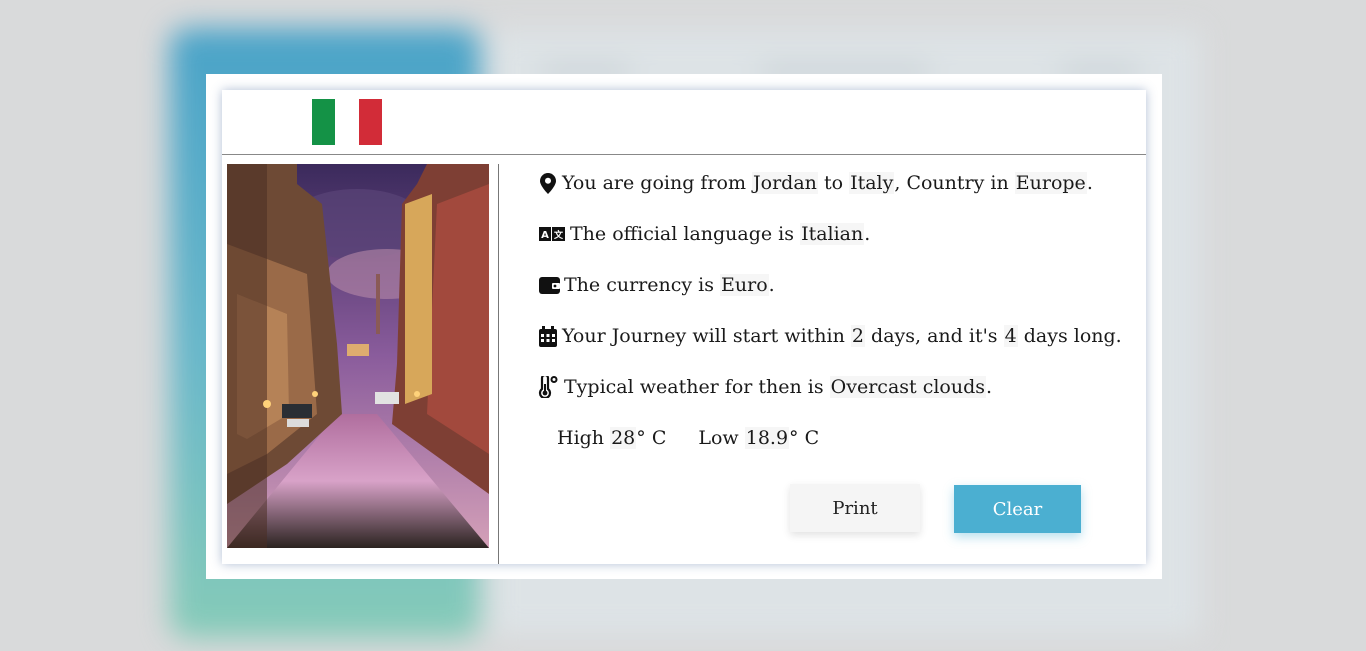 Image resolution: width=1366 pixels, height=651 pixels. What do you see at coordinates (832, 234) in the screenshot?
I see `language-value: Italian` at bounding box center [832, 234].